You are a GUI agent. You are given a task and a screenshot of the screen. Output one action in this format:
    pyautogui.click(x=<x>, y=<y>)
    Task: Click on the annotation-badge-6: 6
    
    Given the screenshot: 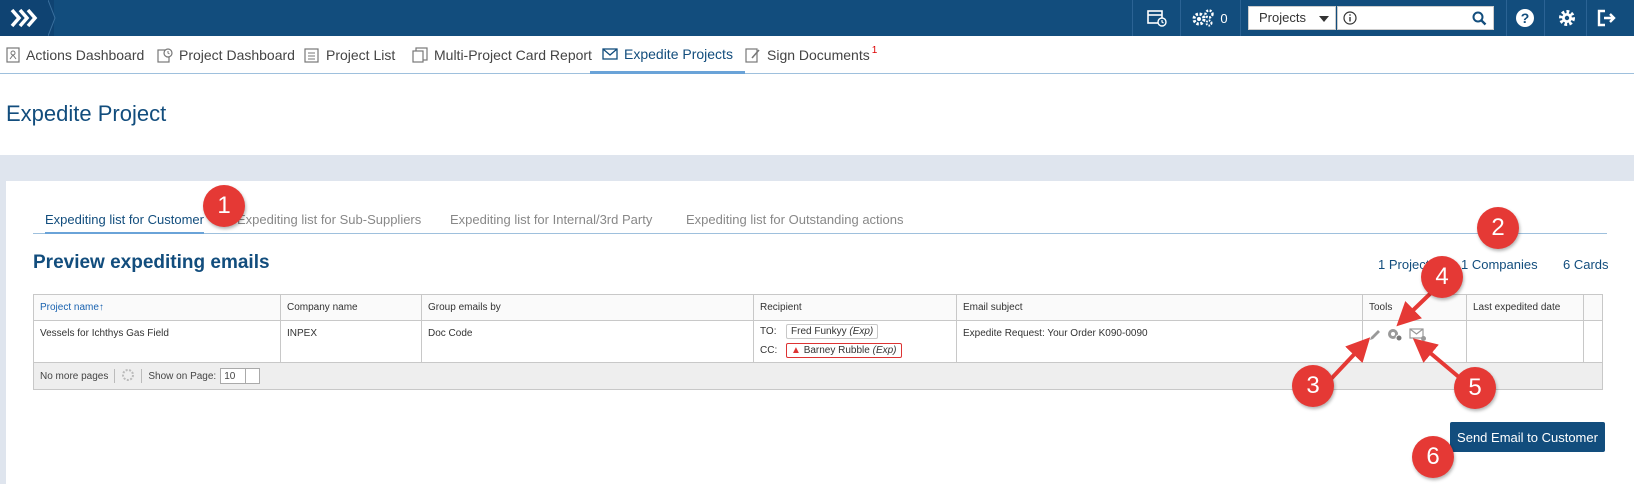 What is the action you would take?
    pyautogui.click(x=1433, y=457)
    